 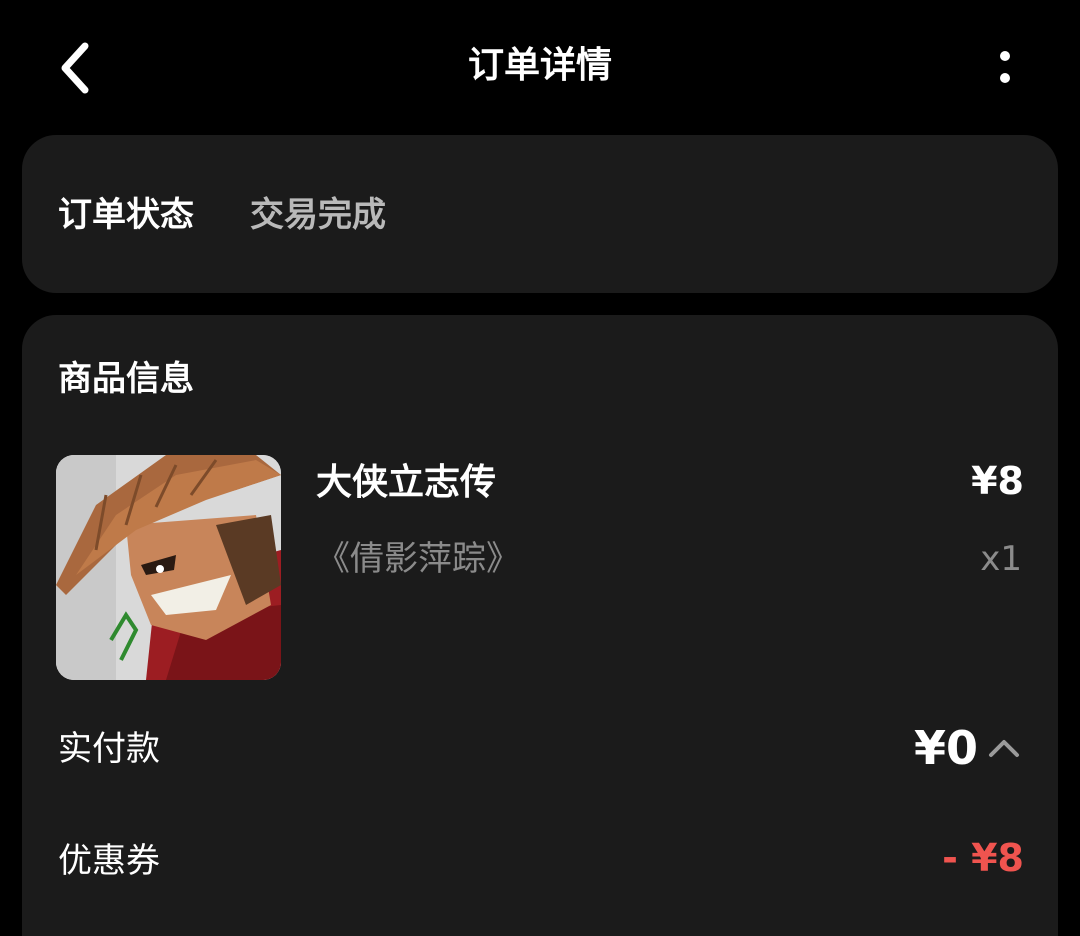 What do you see at coordinates (945, 748) in the screenshot?
I see `paid-amount-value: ¥0` at bounding box center [945, 748].